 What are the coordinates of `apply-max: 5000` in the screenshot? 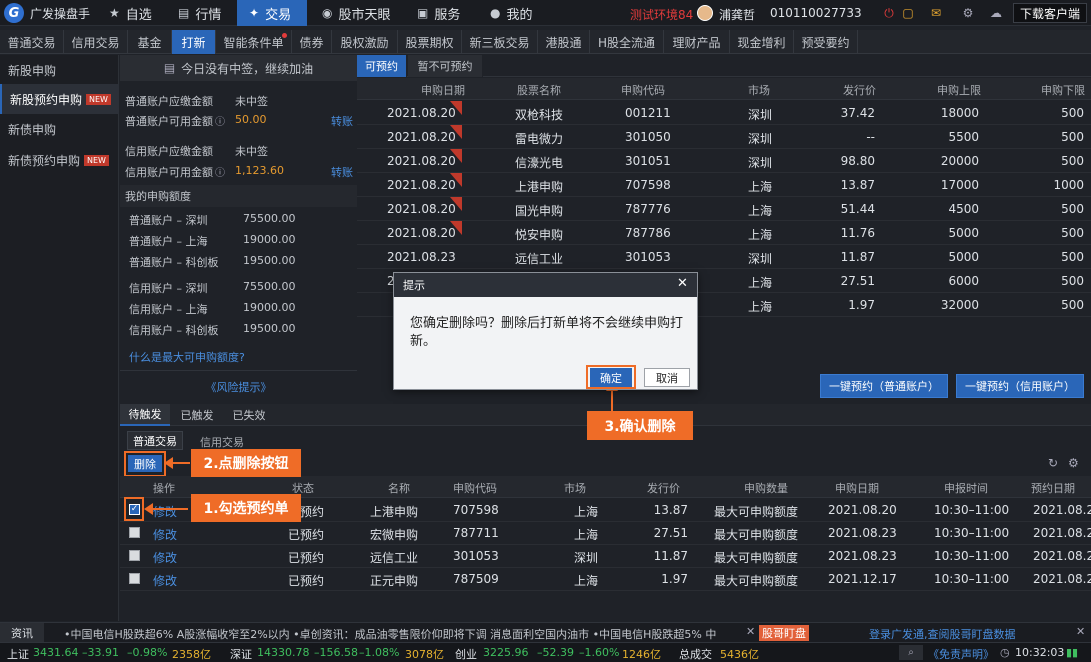 It's located at (963, 257).